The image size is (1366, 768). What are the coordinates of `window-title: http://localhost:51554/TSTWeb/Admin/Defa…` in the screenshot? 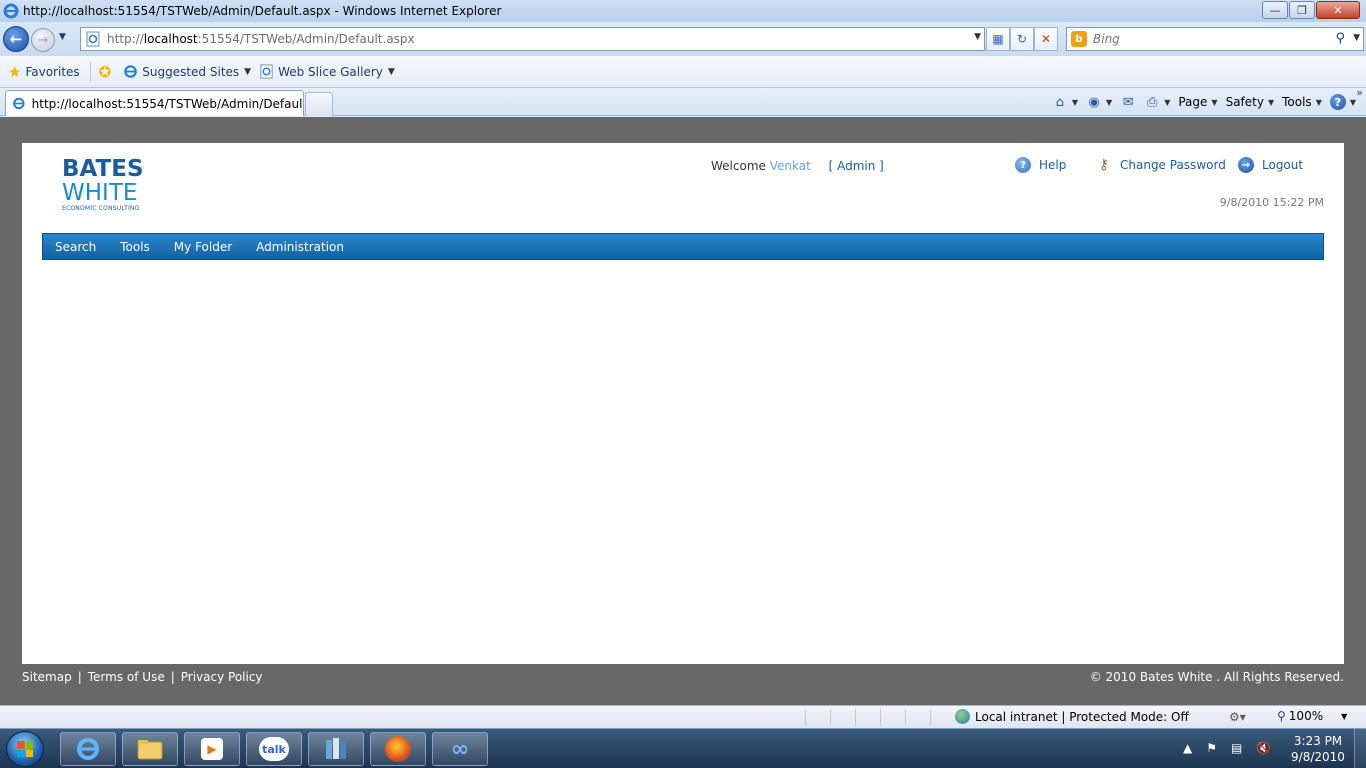 It's located at (262, 11).